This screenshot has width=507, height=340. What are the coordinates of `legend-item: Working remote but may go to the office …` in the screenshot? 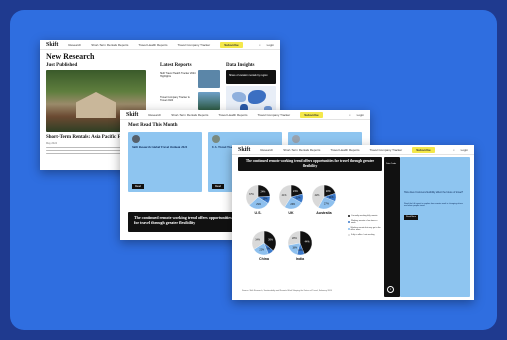 It's located at (365, 229).